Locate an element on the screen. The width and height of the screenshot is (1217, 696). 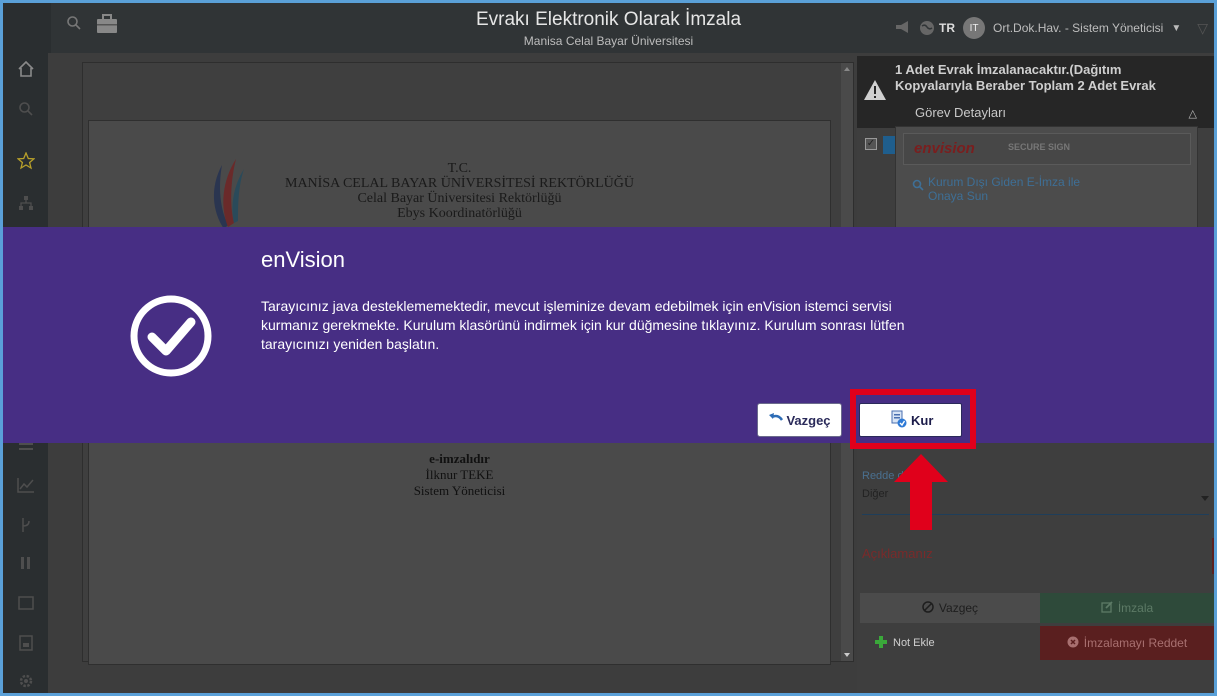
chart-icon is located at coordinates (26, 485).